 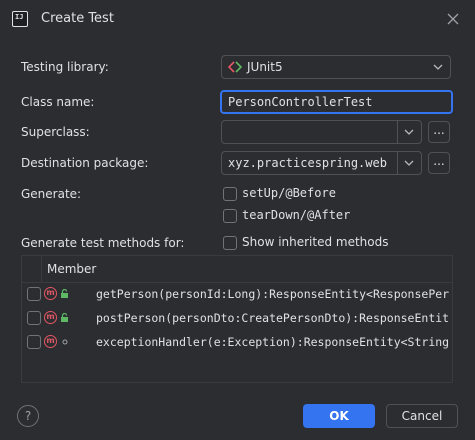 I want to click on class-name-label: Class name:, so click(x=58, y=102).